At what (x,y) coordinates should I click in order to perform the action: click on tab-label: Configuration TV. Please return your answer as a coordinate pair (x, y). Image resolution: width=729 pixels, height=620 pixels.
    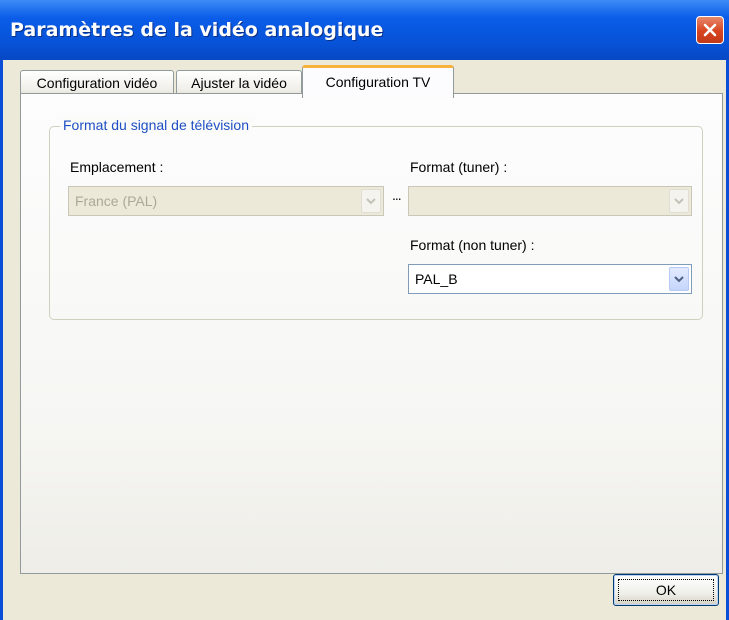
    Looking at the image, I should click on (378, 82).